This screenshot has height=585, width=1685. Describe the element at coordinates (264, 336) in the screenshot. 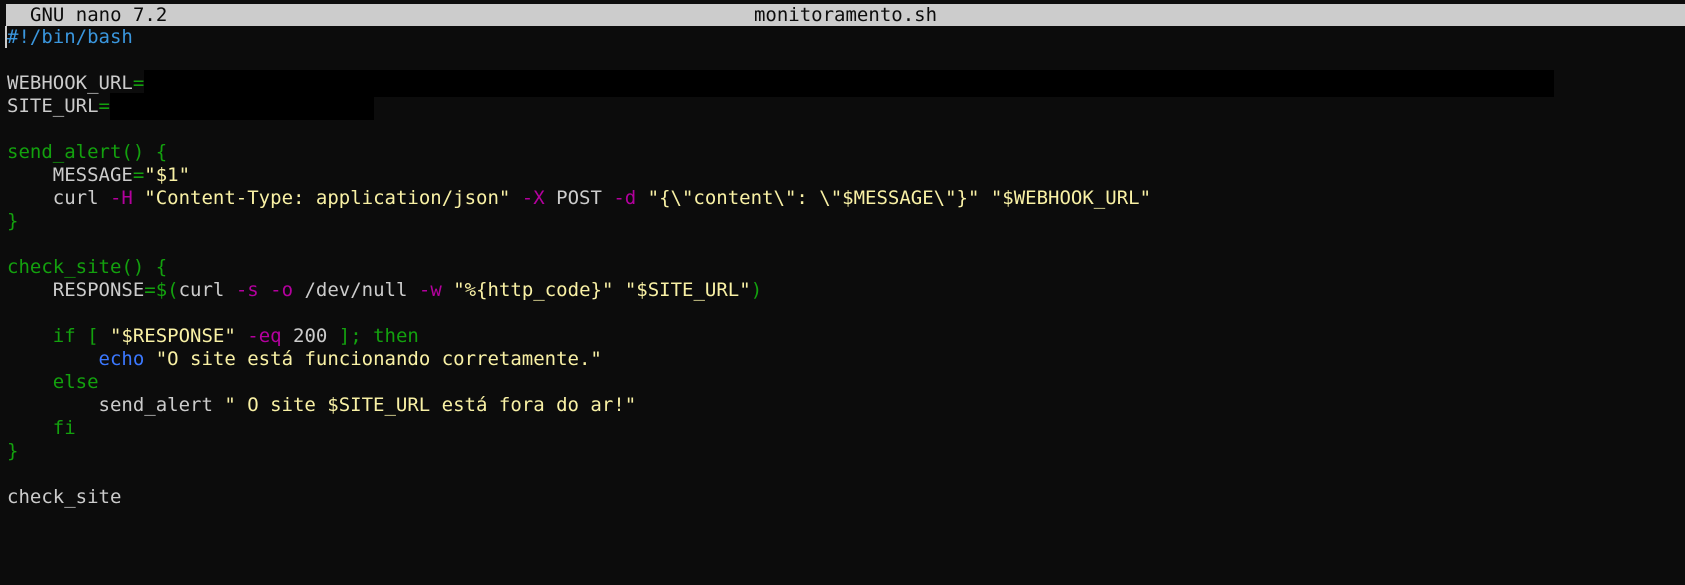

I see `code-token: -eq` at that location.